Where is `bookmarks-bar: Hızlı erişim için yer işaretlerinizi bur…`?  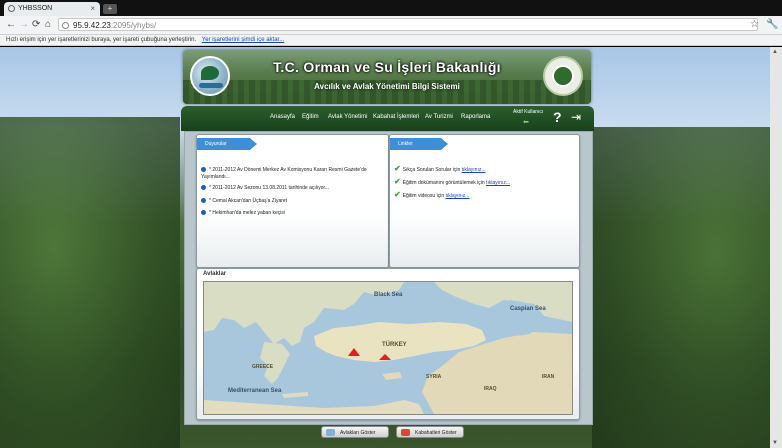 bookmarks-bar: Hızlı erişim için yer işaretlerinizi bur… is located at coordinates (391, 40).